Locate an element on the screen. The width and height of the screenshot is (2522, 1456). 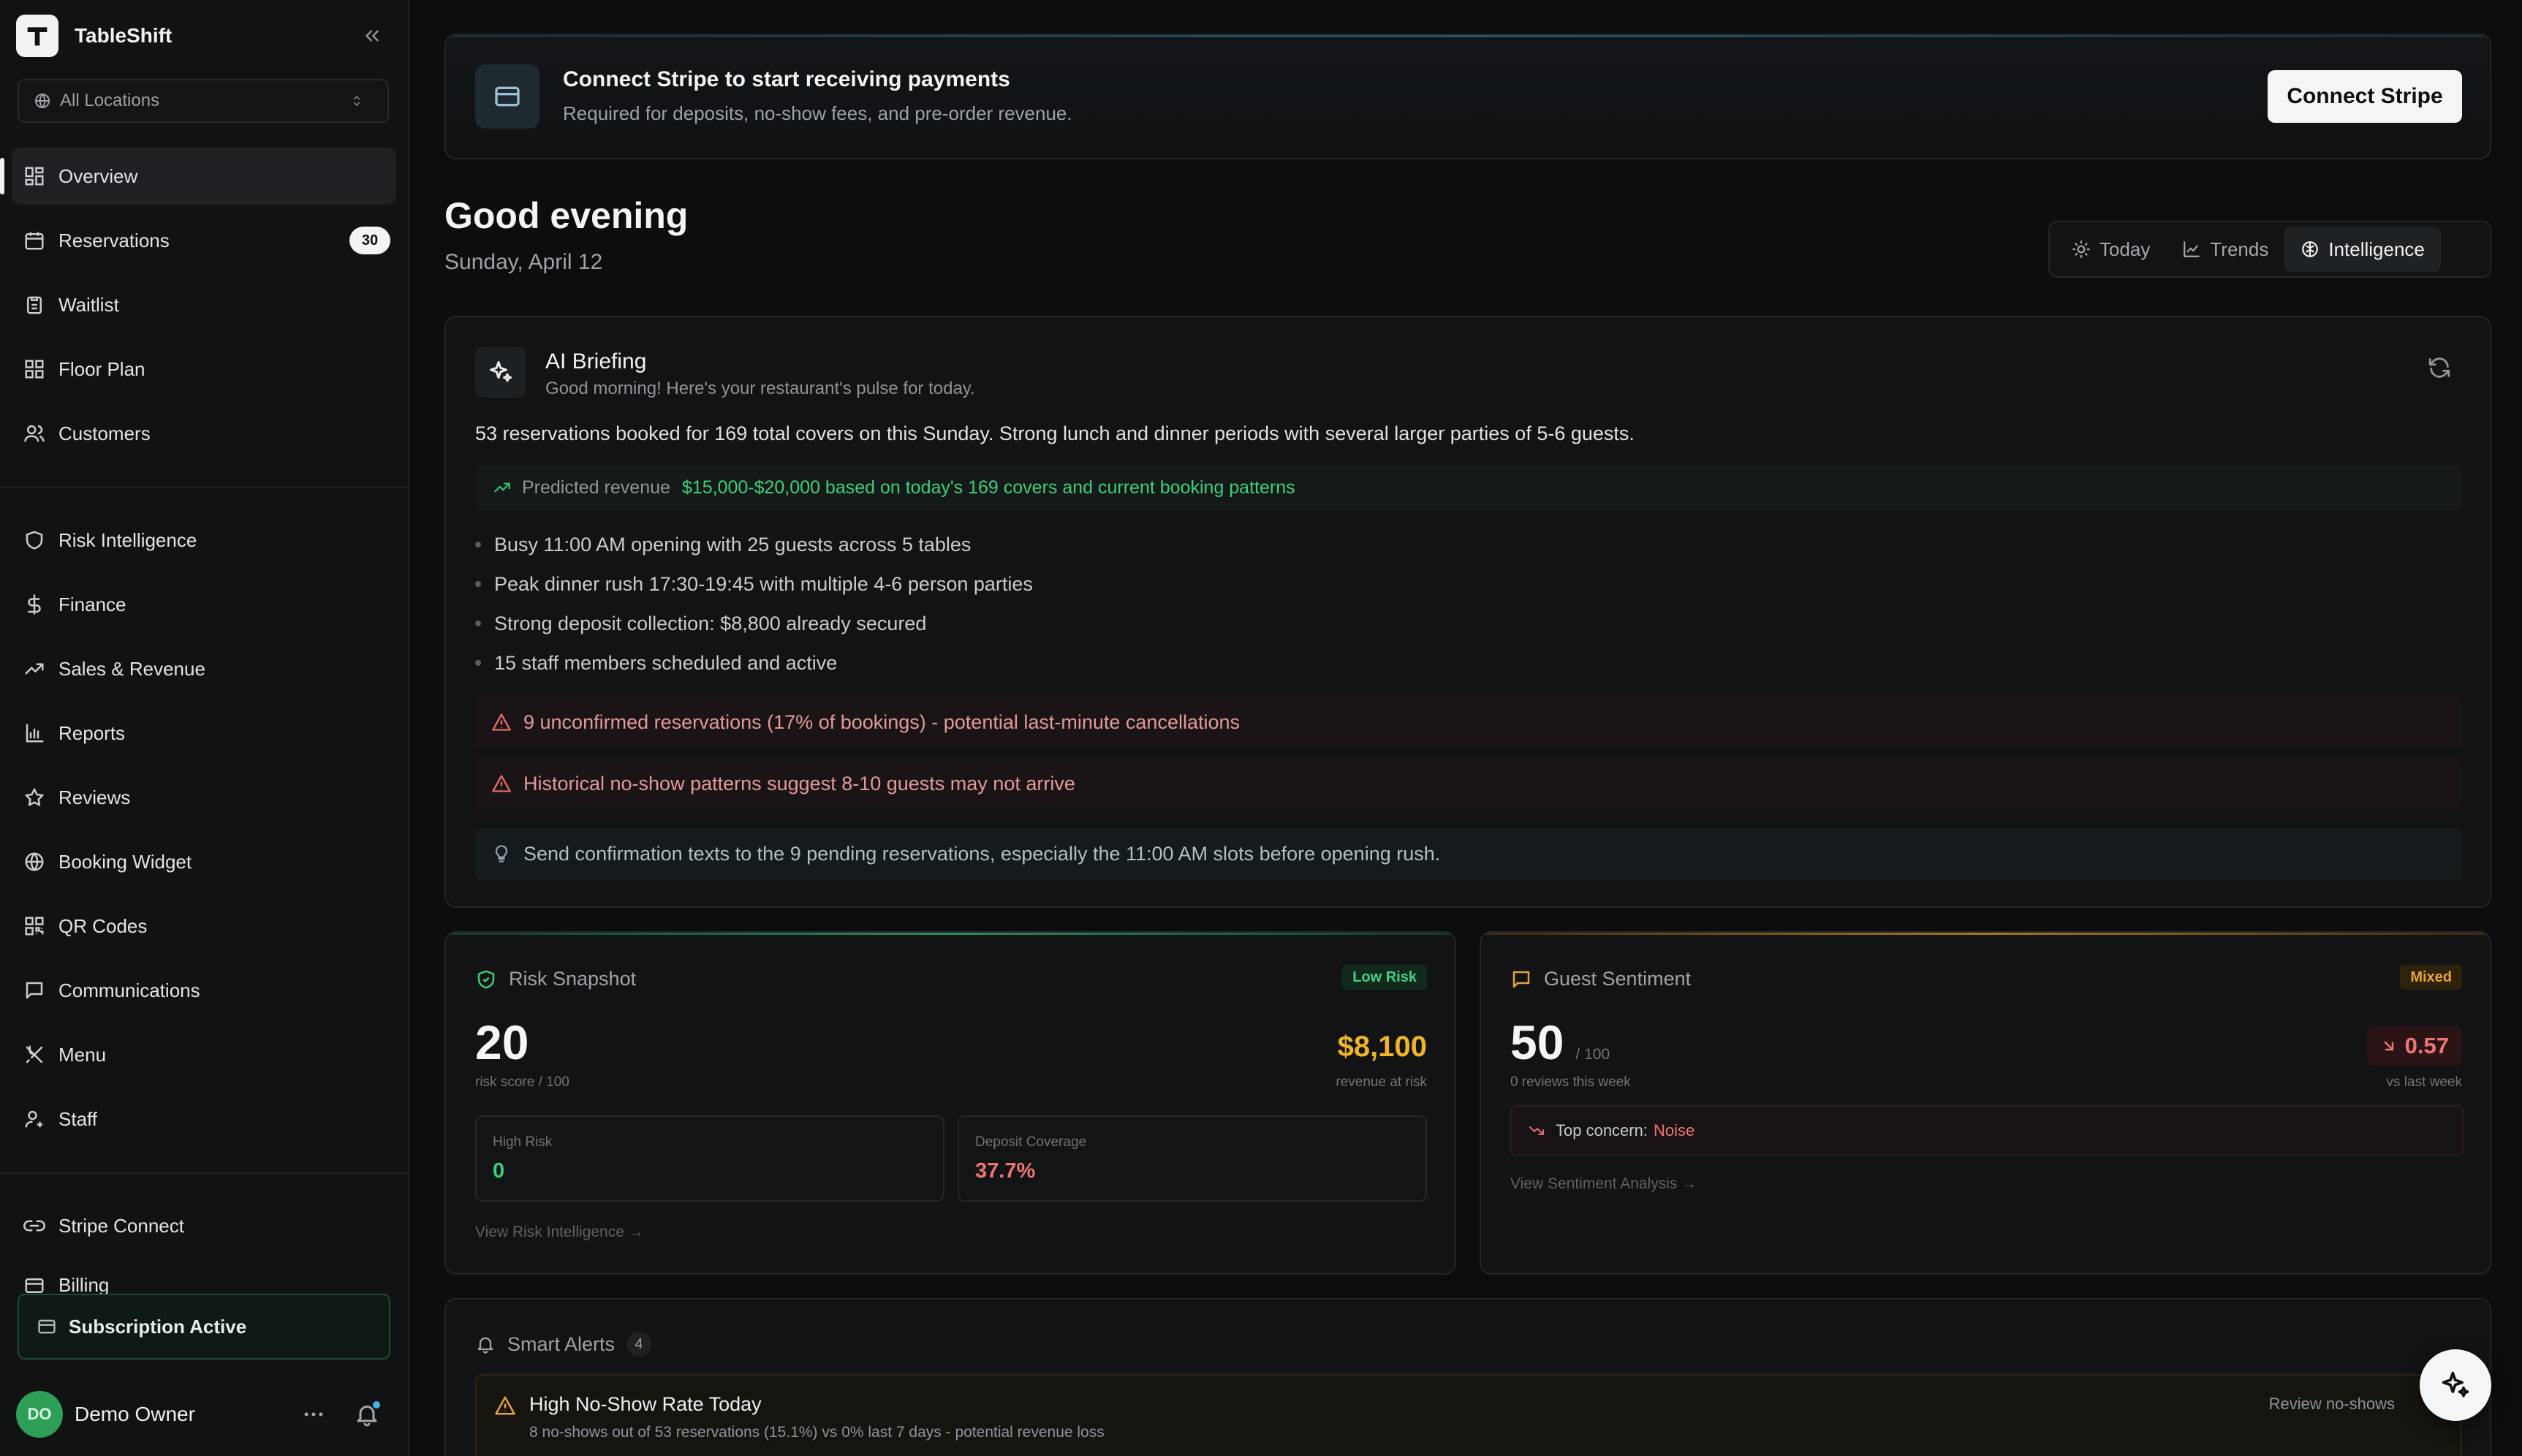
sidebar-item-label: Waitlist is located at coordinates (88, 304).